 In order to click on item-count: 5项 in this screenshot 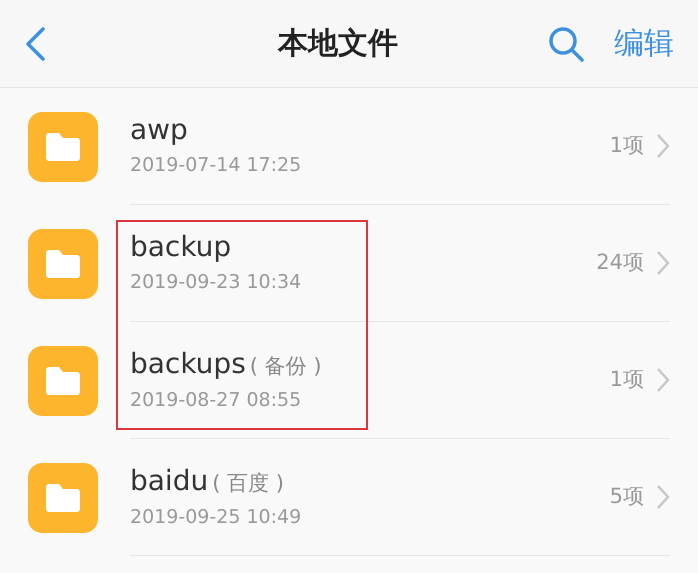, I will do `click(627, 496)`.